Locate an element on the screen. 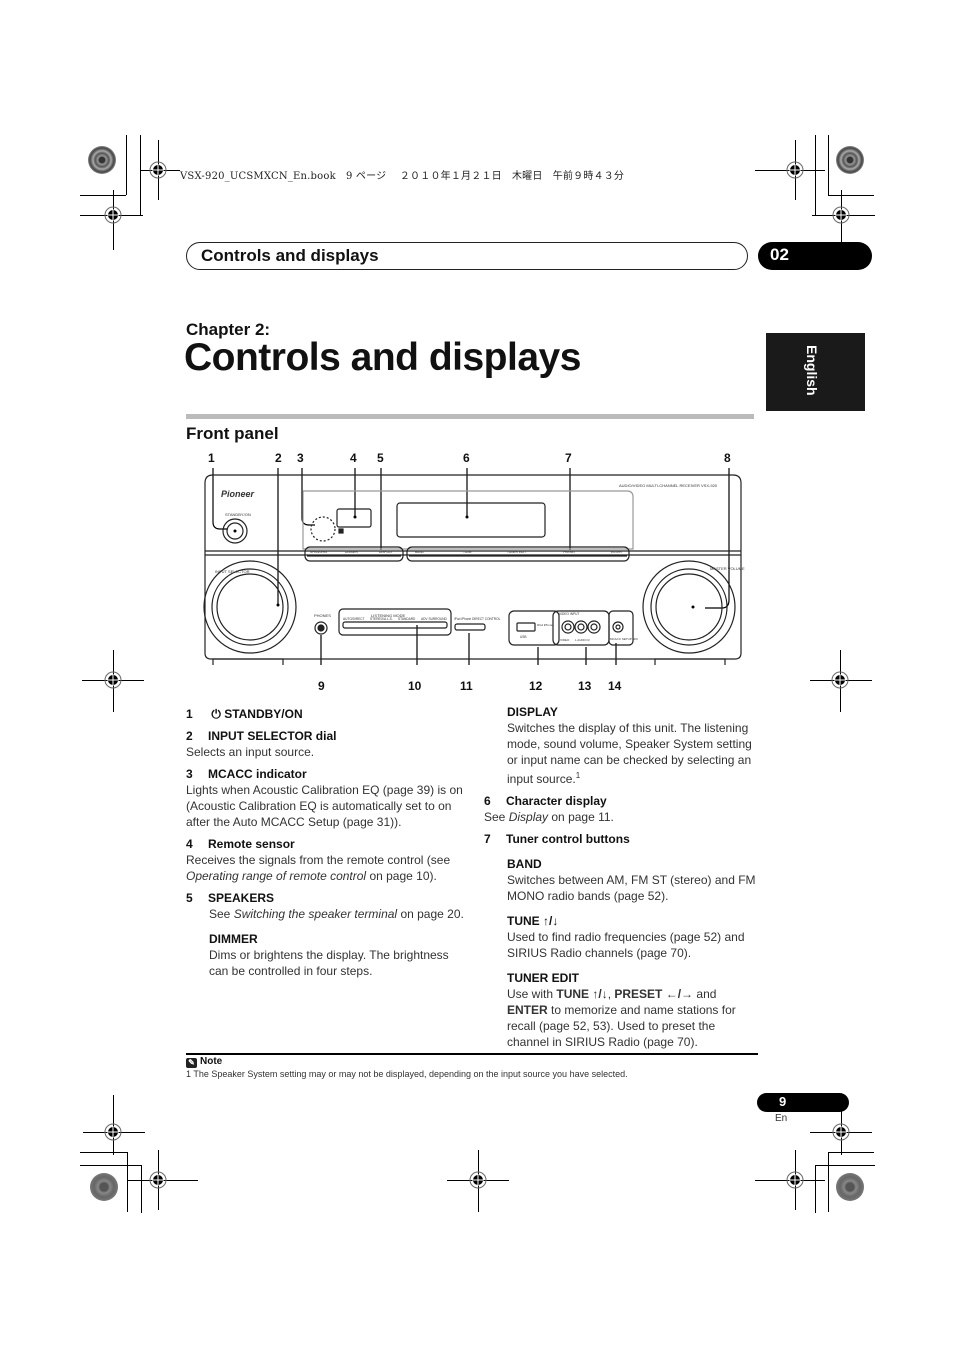 The height and width of the screenshot is (1350, 954). phones-label: PHONES is located at coordinates (322, 615).